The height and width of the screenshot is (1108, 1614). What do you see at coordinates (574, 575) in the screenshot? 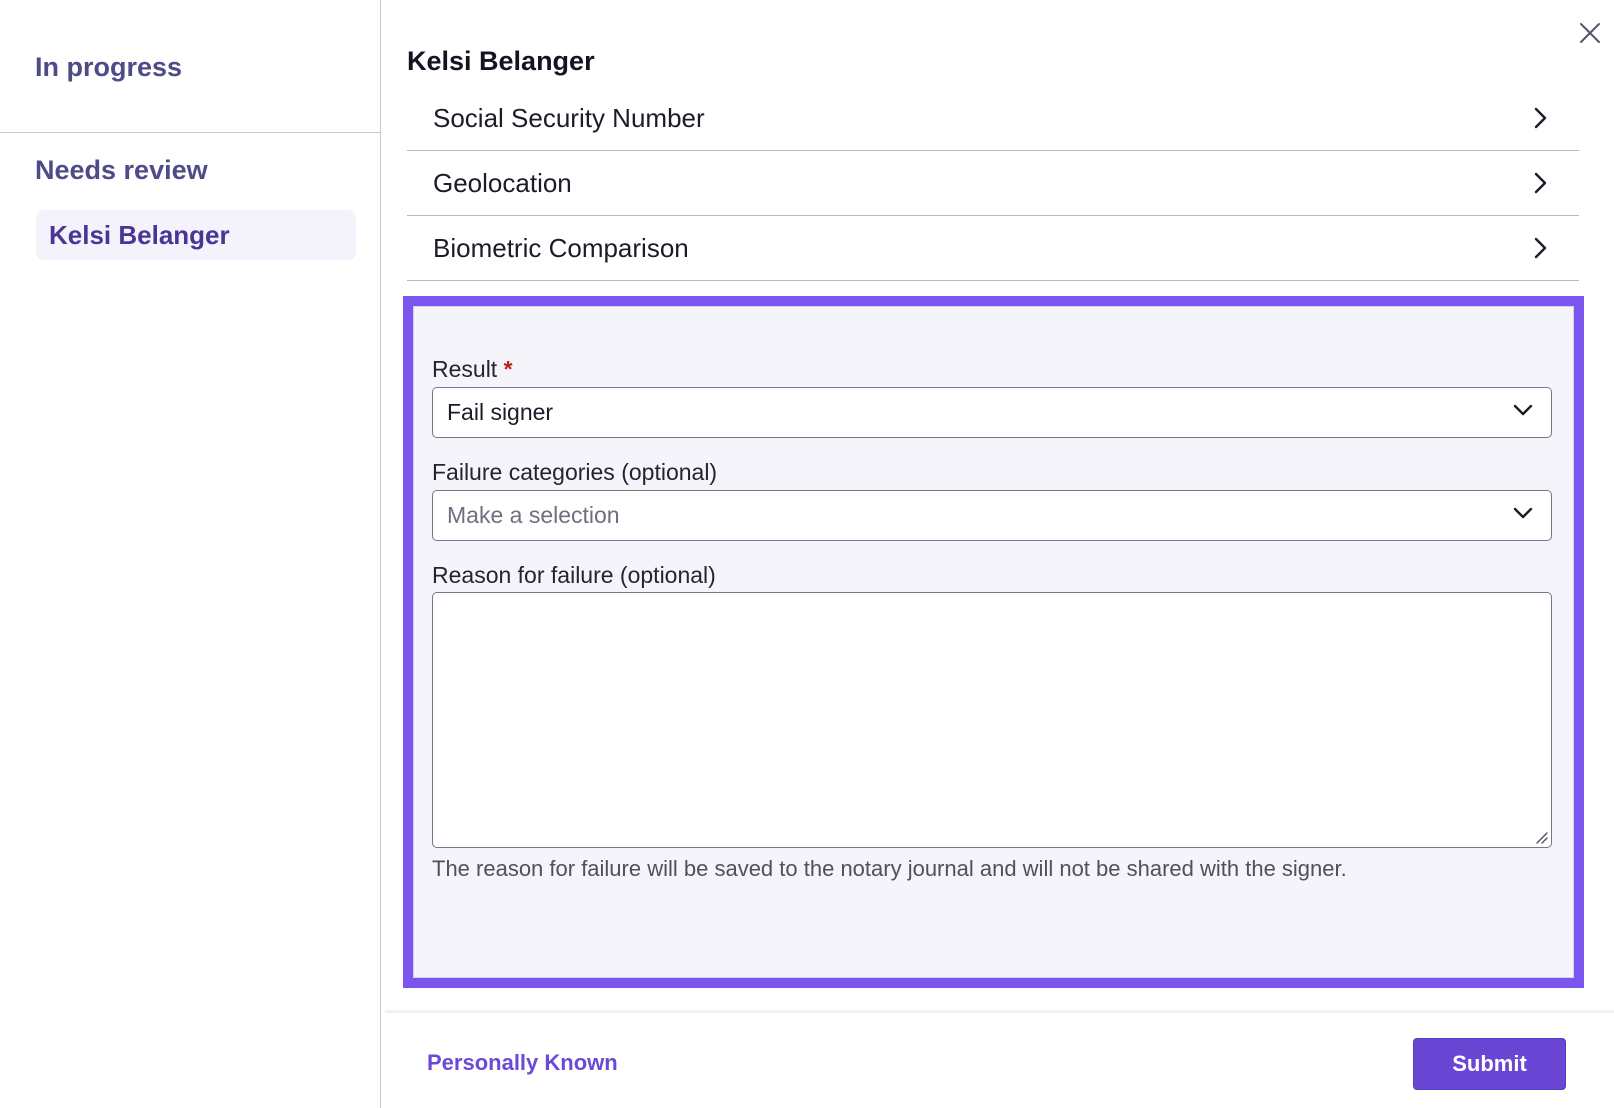
I see `reason-label: Reason for failure (optional)` at bounding box center [574, 575].